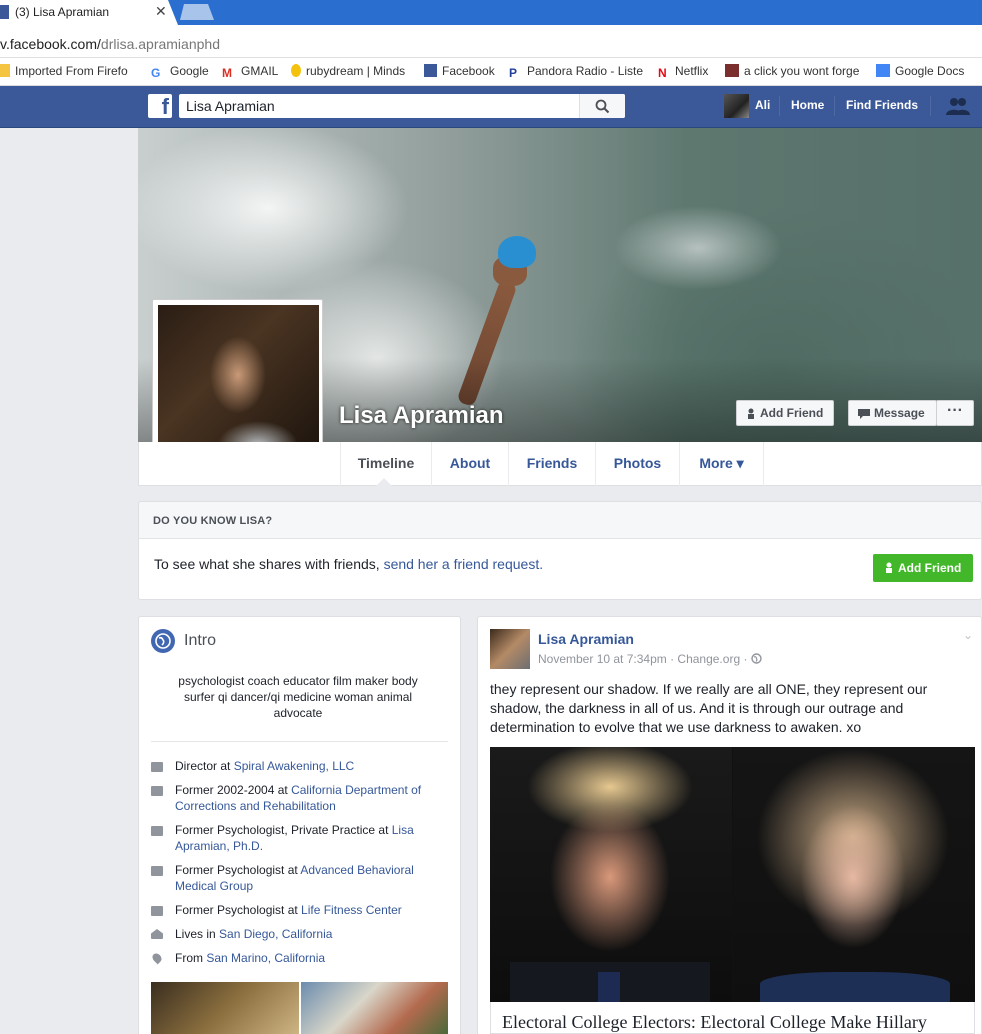  What do you see at coordinates (384, 482) in the screenshot?
I see `active-tab-caret` at bounding box center [384, 482].